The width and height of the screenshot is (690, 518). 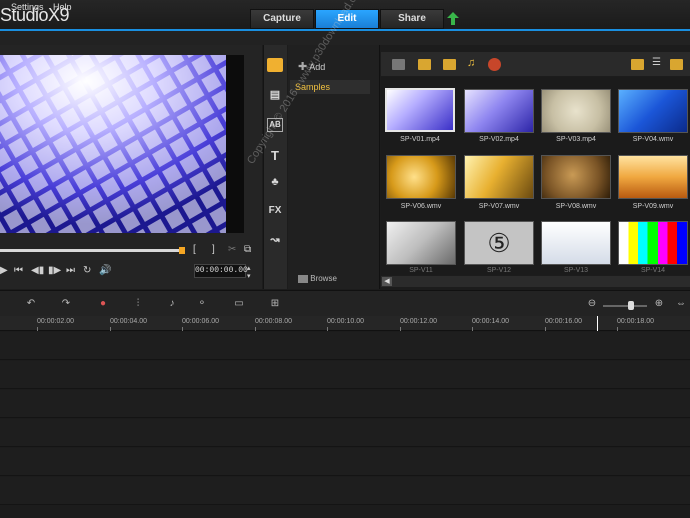 I want to click on thumbnail-caption: SP-V01.mp4, so click(x=420, y=139).